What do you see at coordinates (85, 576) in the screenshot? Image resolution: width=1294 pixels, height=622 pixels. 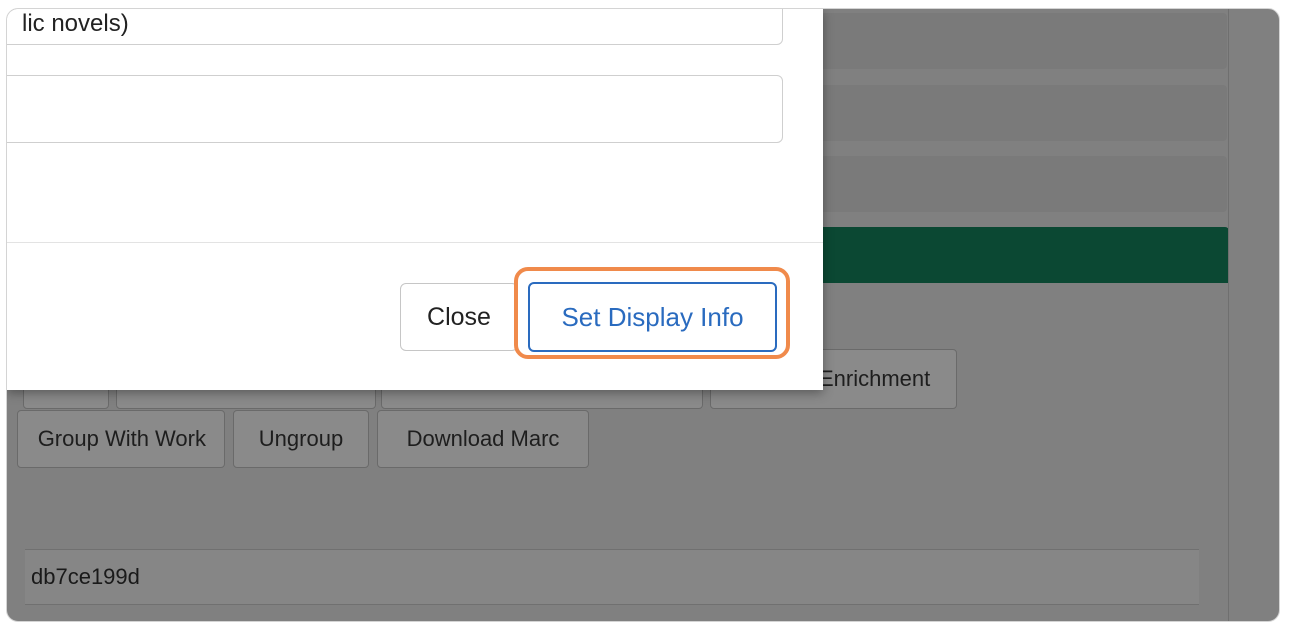 I see `id-value: db7ce199d` at bounding box center [85, 576].